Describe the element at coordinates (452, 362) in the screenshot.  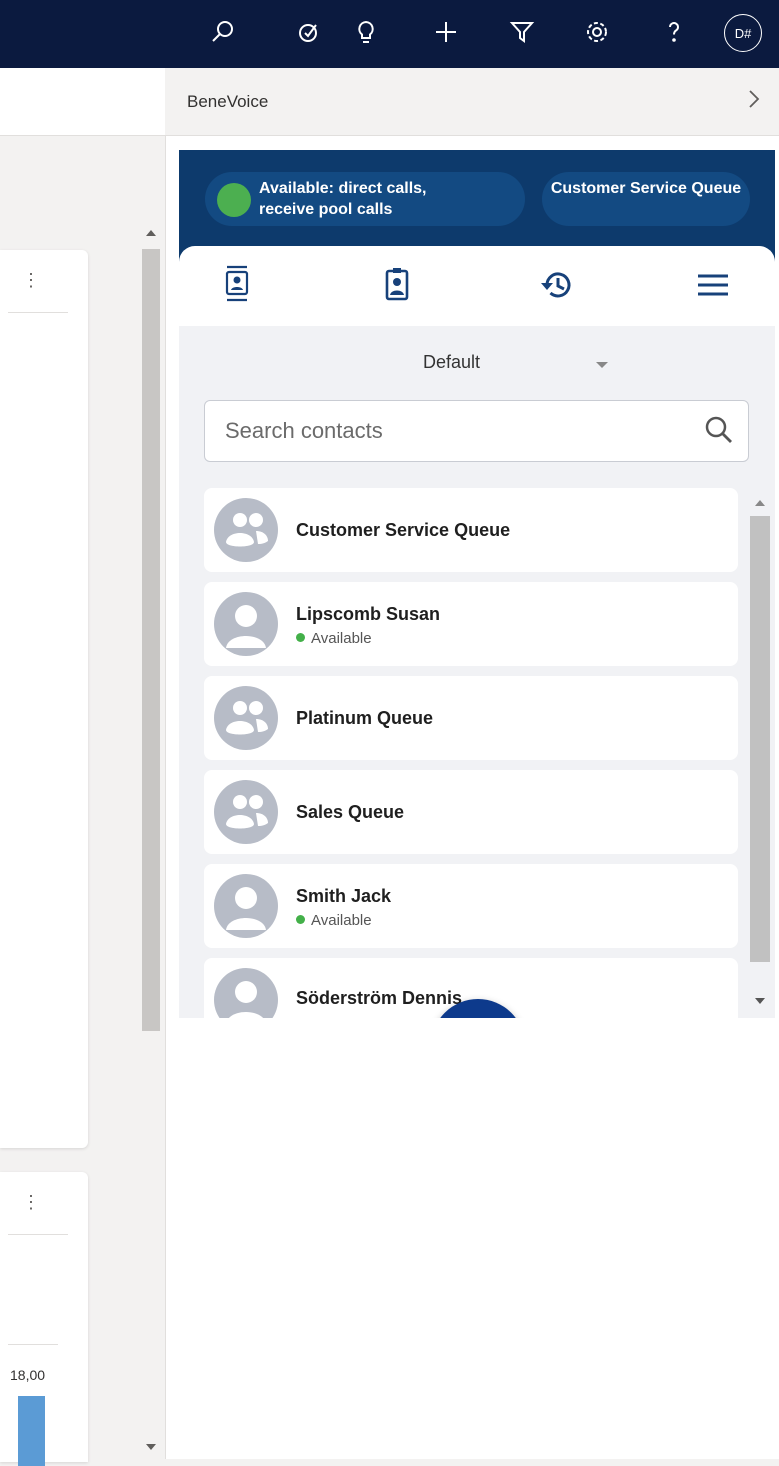
I see `dropdown-value: Default` at that location.